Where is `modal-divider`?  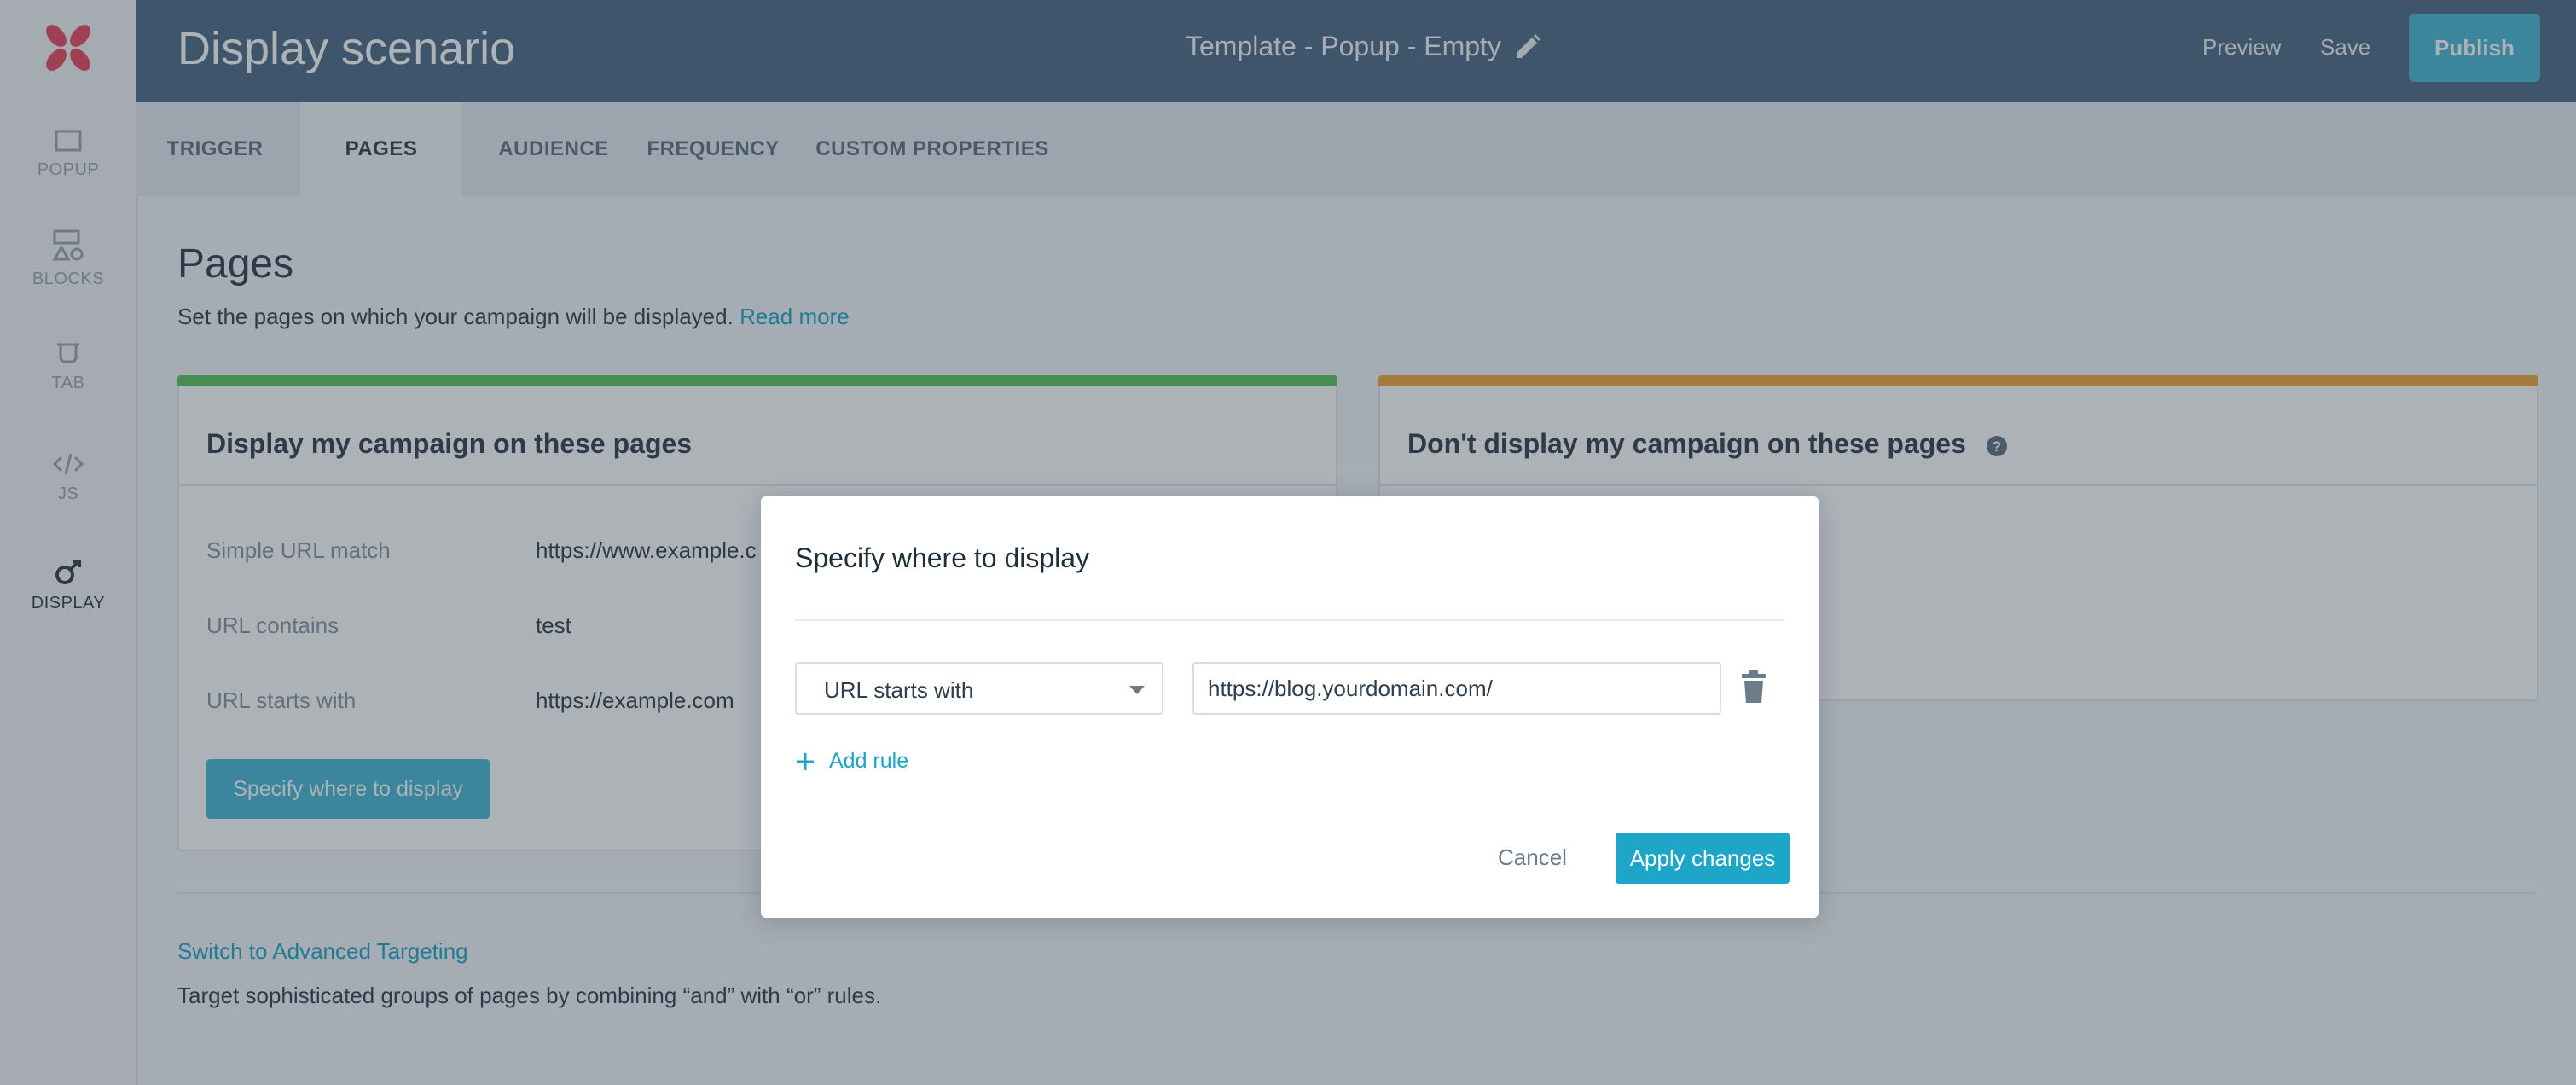 modal-divider is located at coordinates (1289, 620).